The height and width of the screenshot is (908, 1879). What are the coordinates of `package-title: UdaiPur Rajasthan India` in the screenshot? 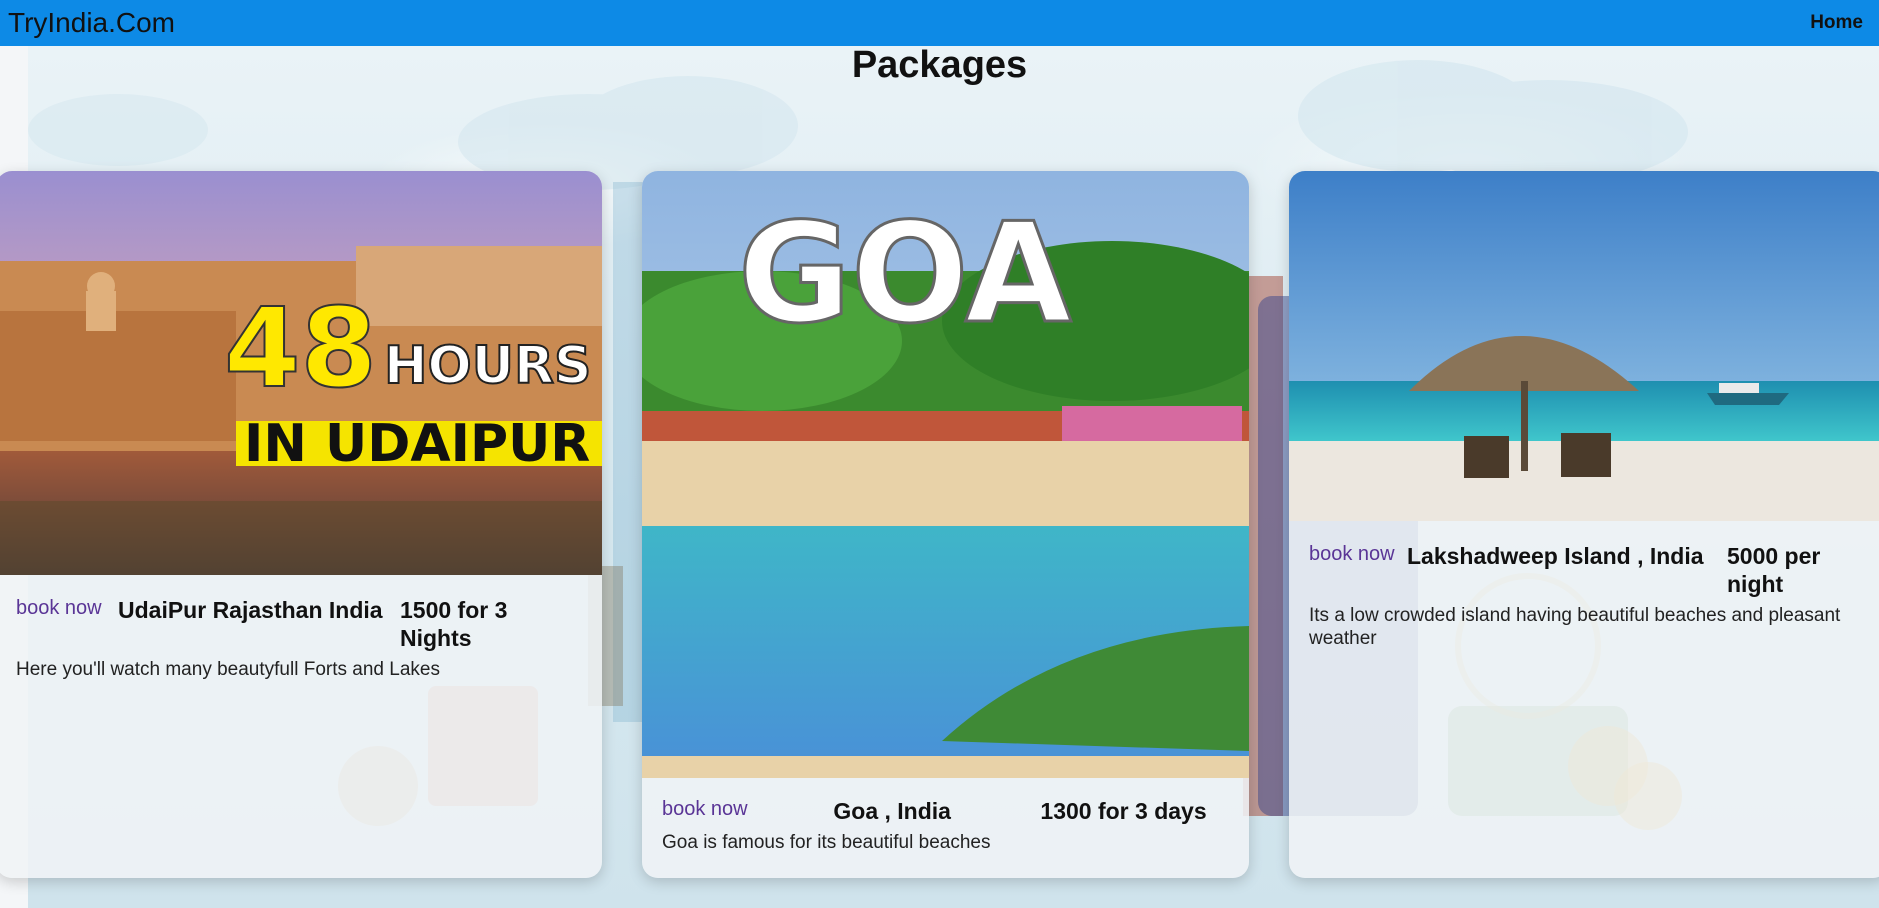 It's located at (250, 610).